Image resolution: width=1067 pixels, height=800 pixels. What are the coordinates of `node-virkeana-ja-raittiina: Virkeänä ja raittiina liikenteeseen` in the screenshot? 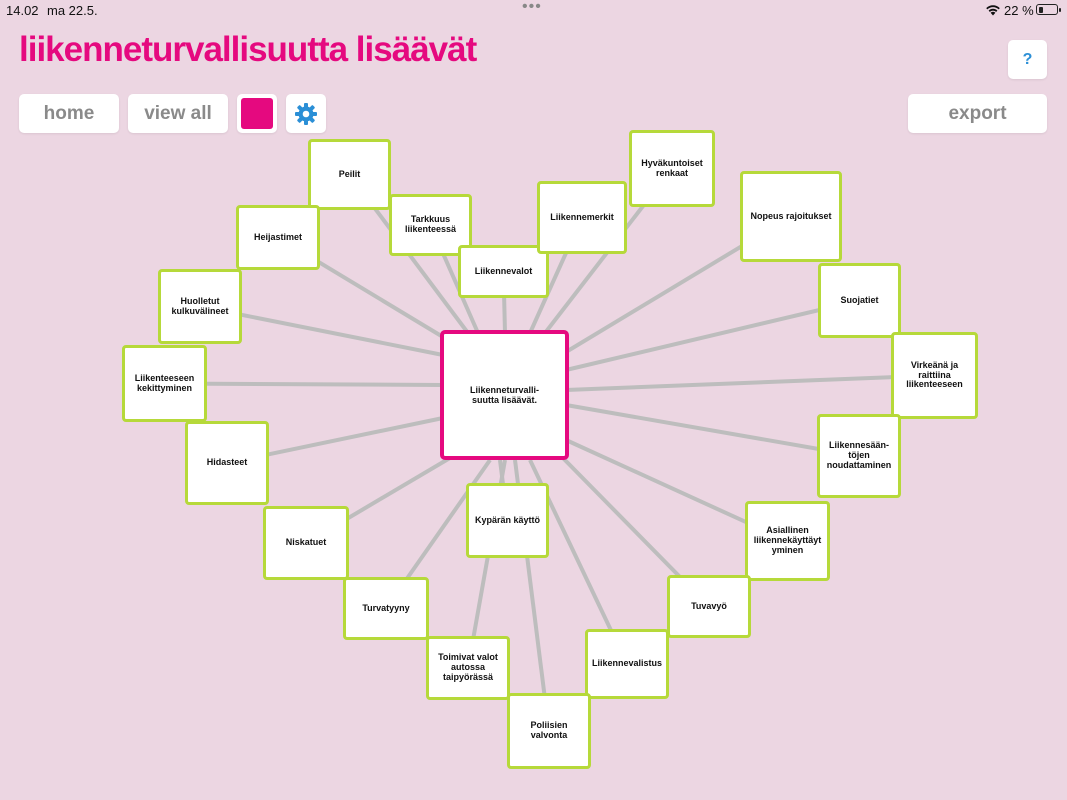 It's located at (934, 375).